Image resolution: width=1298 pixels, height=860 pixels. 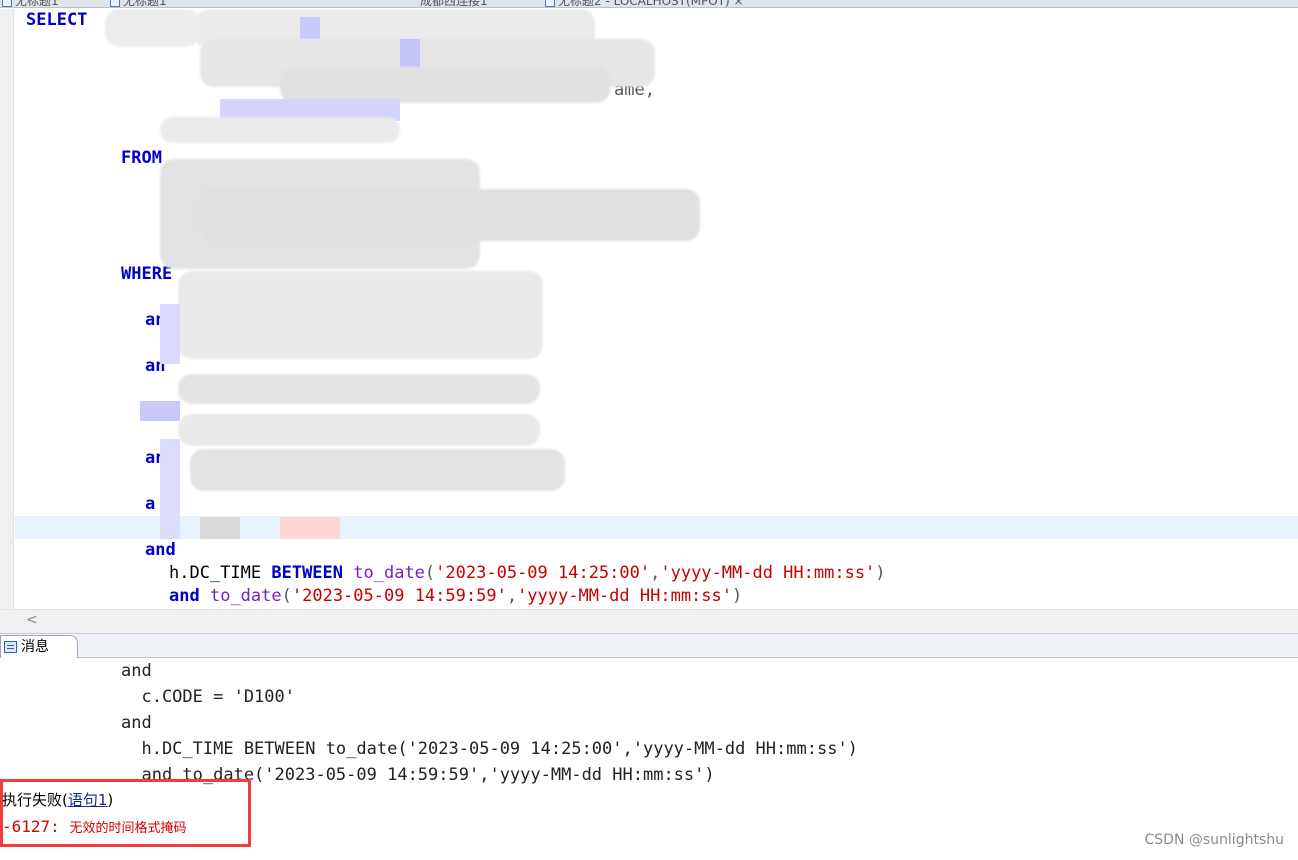 I want to click on horizontal-scrollbar: <, so click(x=649, y=621).